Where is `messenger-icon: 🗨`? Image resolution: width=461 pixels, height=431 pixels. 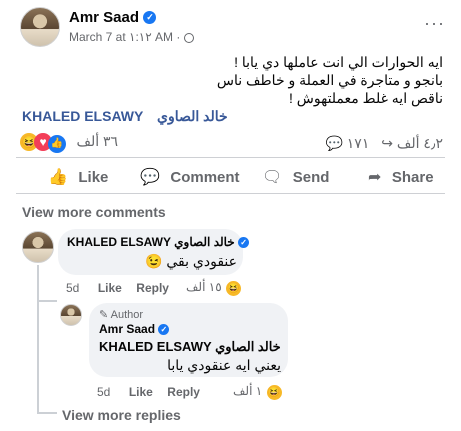
messenger-icon: 🗨 is located at coordinates (272, 177).